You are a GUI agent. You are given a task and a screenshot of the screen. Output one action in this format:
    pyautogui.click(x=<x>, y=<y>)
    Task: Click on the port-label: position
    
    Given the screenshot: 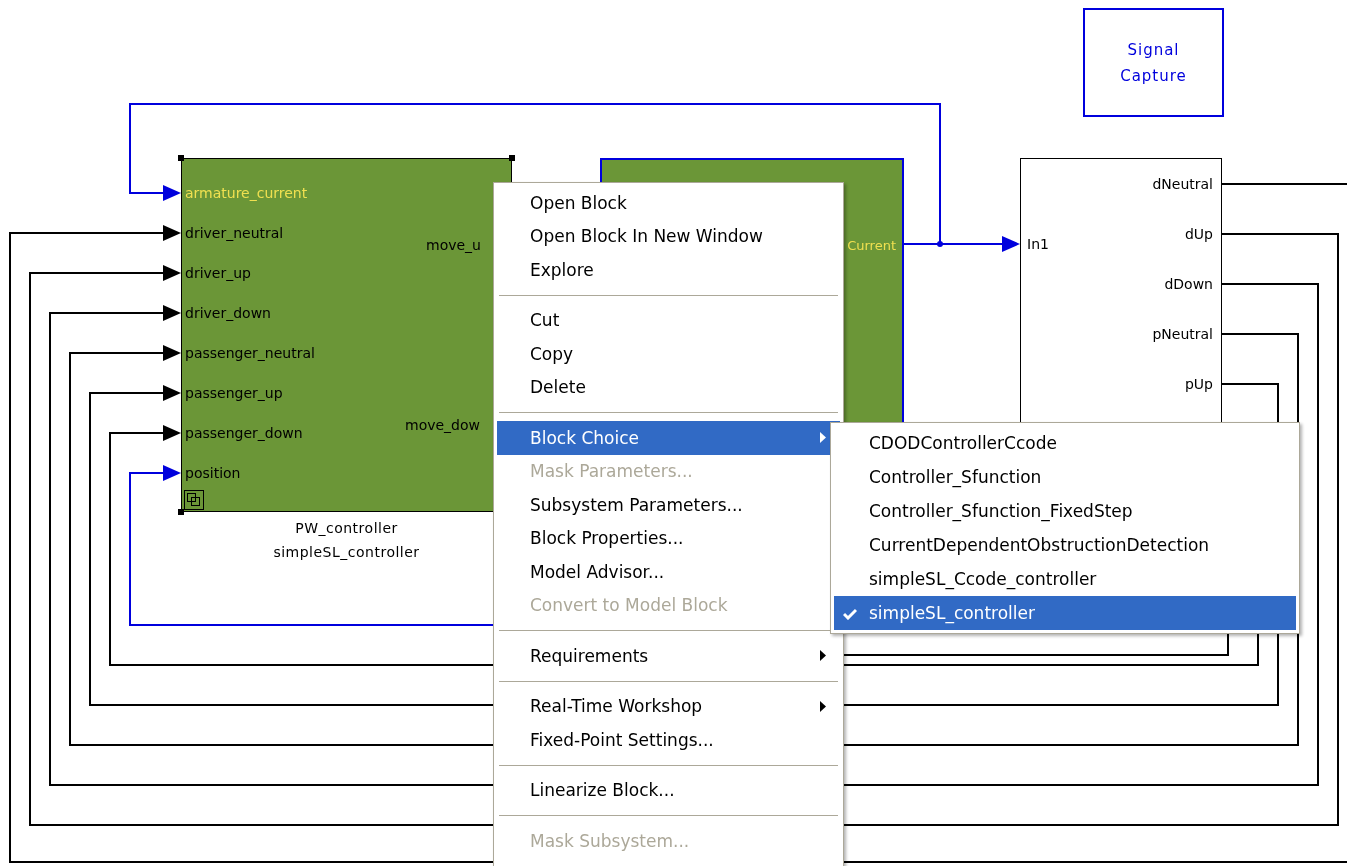 What is the action you would take?
    pyautogui.click(x=213, y=473)
    